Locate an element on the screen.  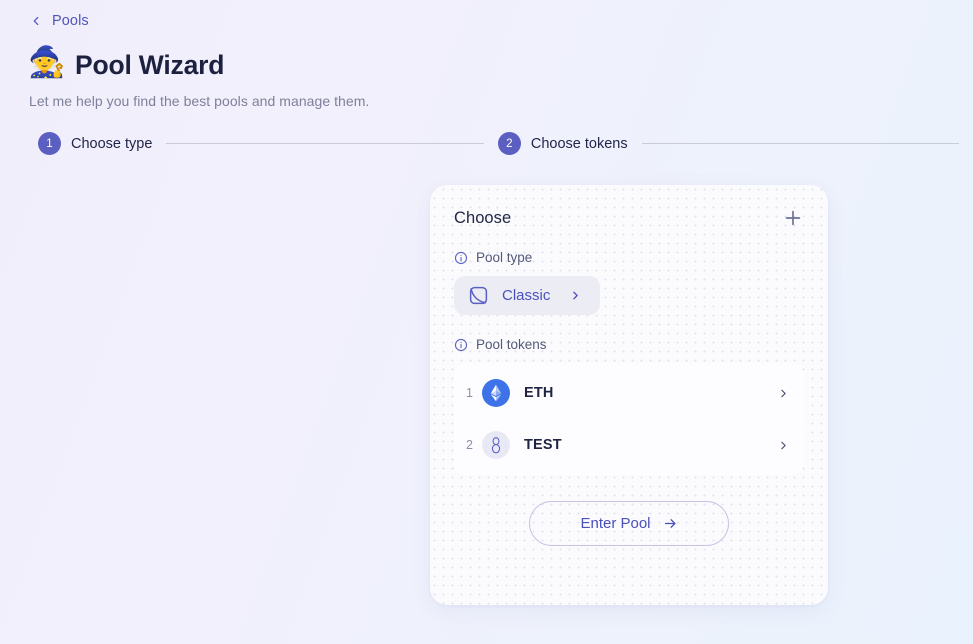
page-title: Pool Wizard is located at coordinates (150, 64).